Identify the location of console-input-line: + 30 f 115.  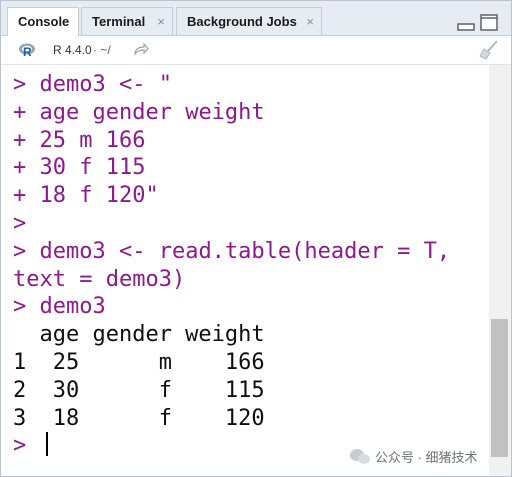
(251, 168).